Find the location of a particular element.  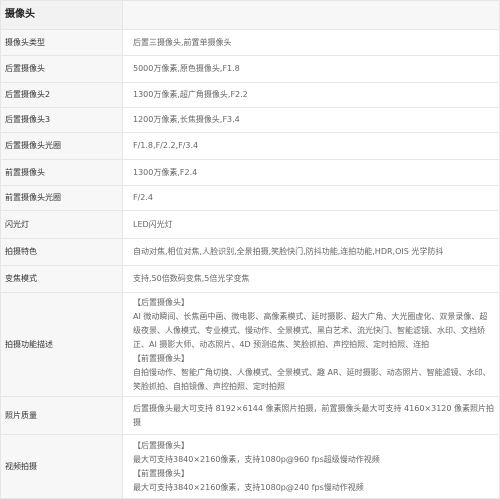

spec-row-rear-camera-2: 后置摄像头2 1300万像素,超广角摄像头,F2.2 is located at coordinates (250, 95).